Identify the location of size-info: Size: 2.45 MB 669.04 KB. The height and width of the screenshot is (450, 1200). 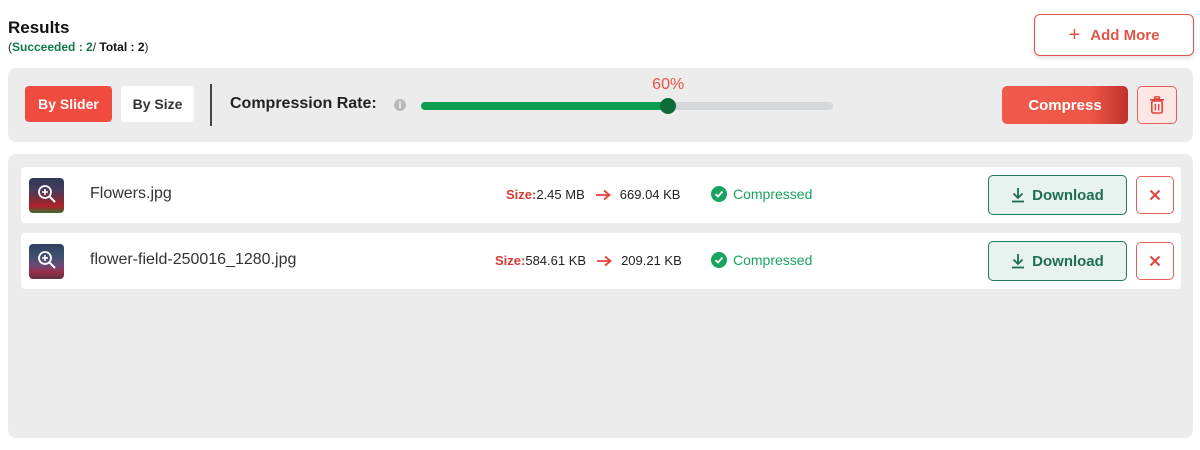
(593, 194).